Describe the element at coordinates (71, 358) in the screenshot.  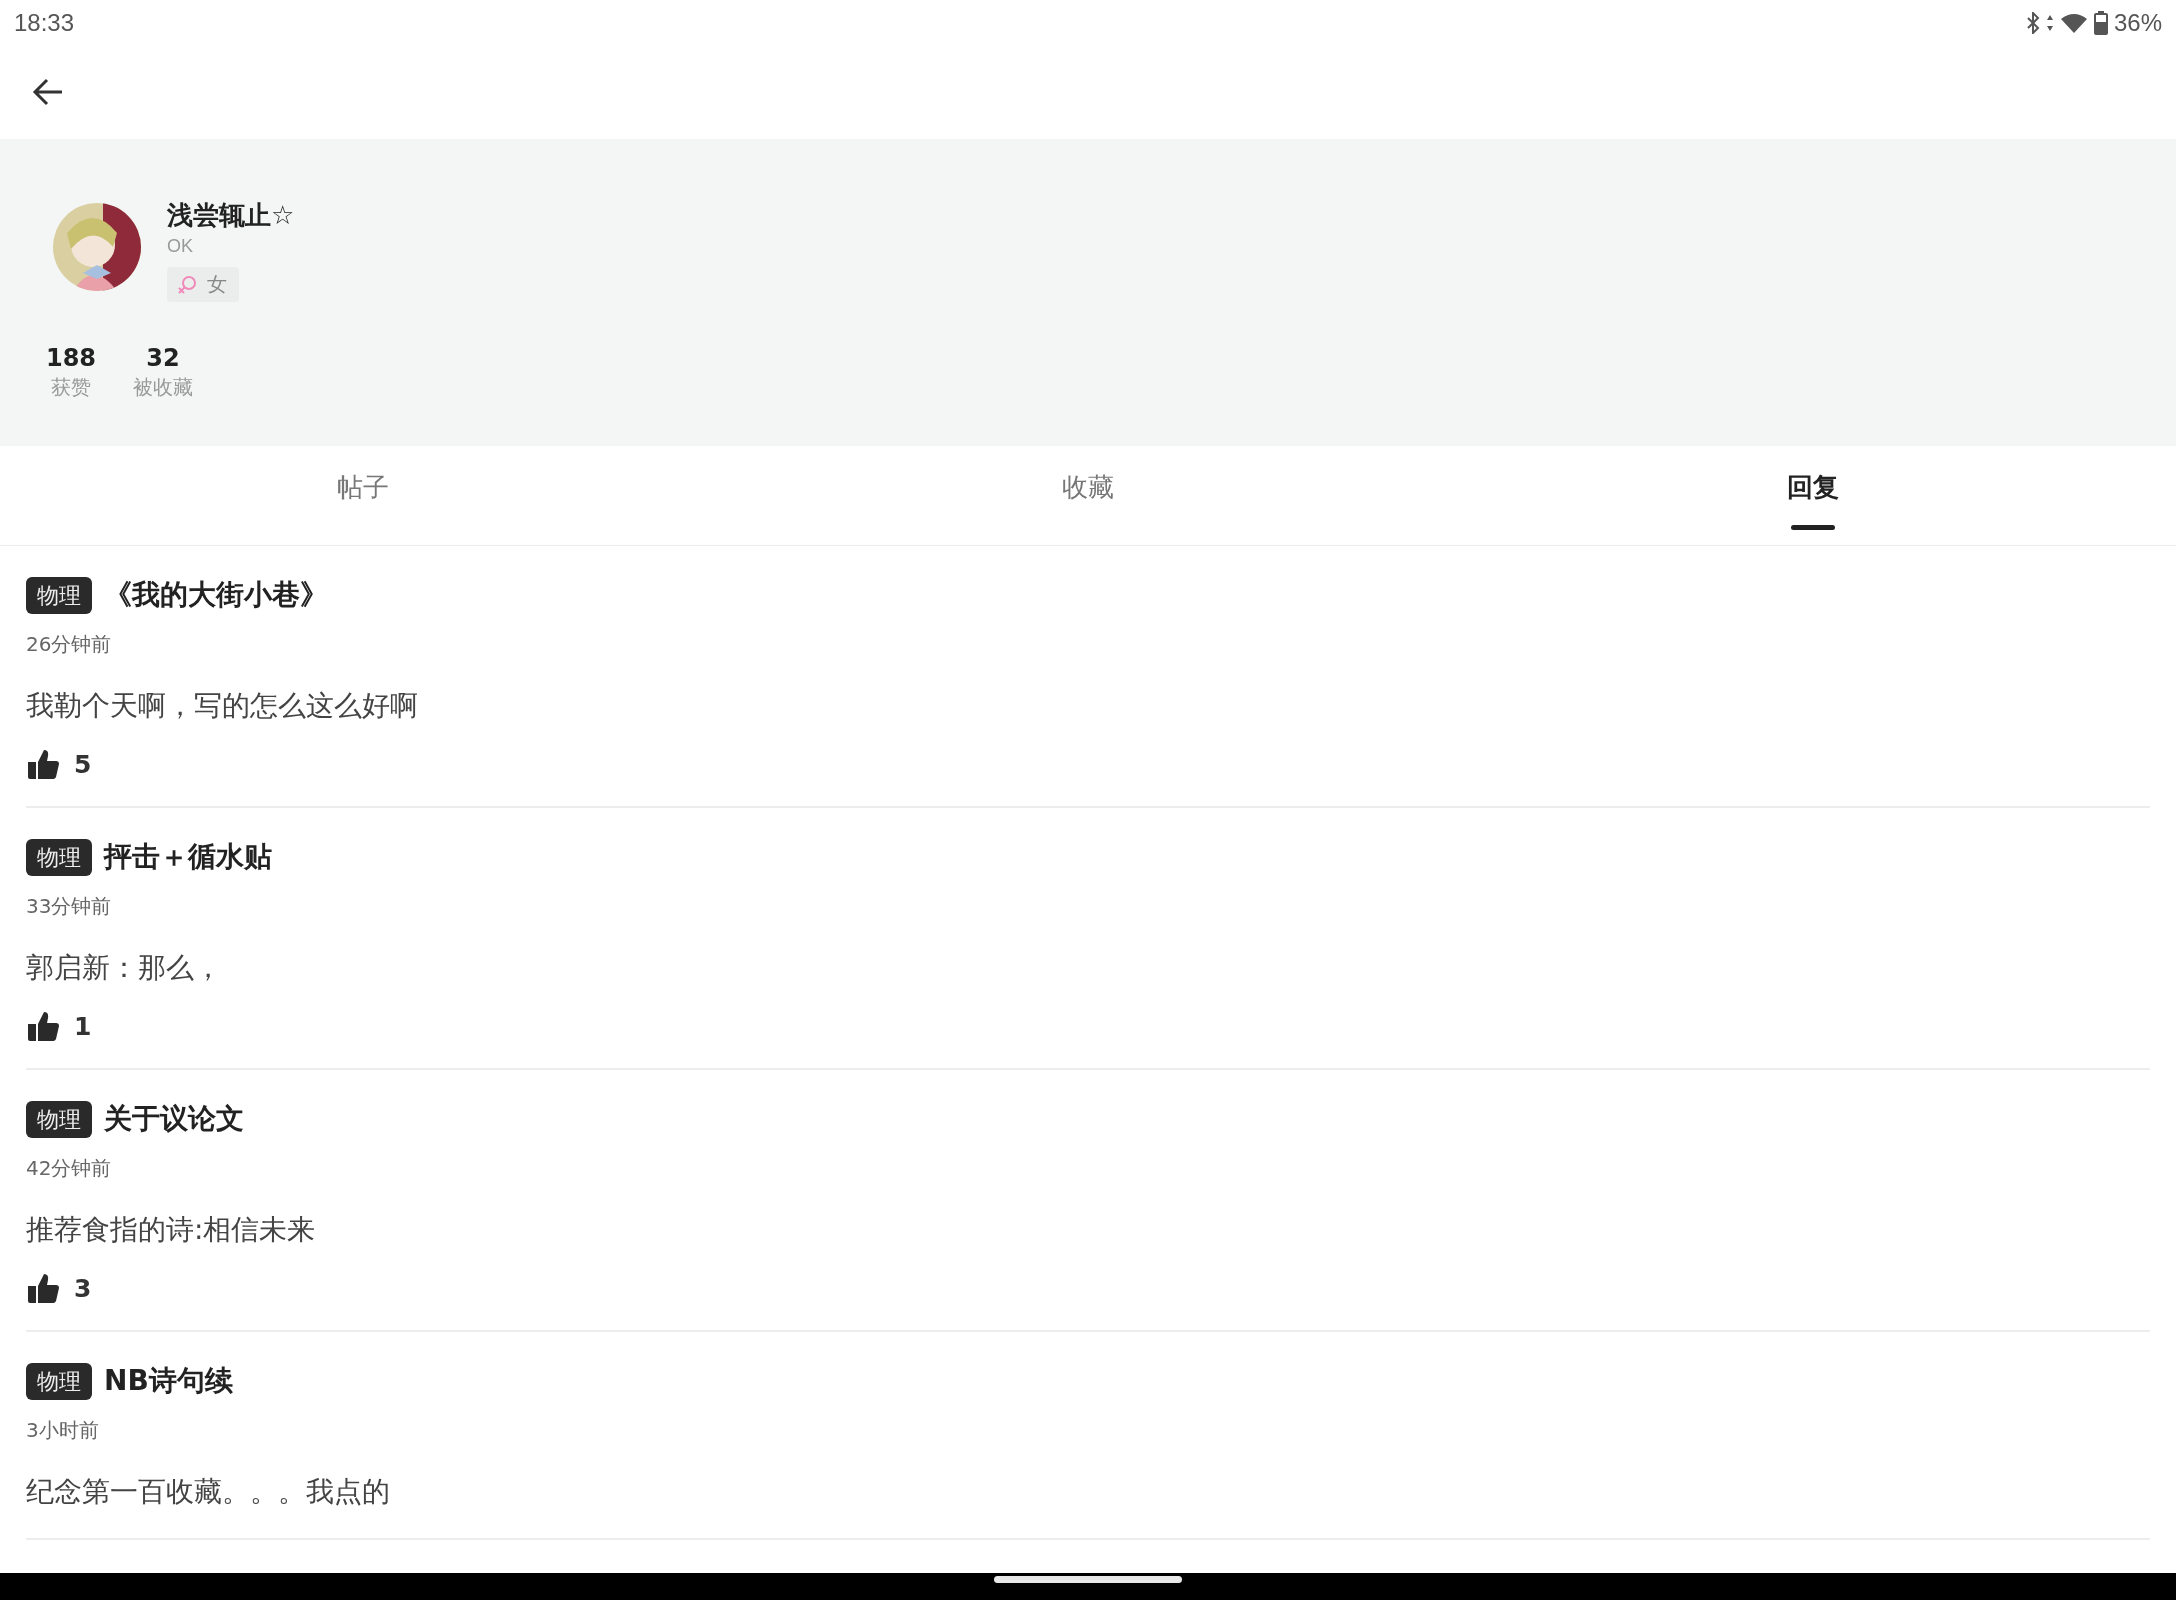
I see `stat-value: 188` at that location.